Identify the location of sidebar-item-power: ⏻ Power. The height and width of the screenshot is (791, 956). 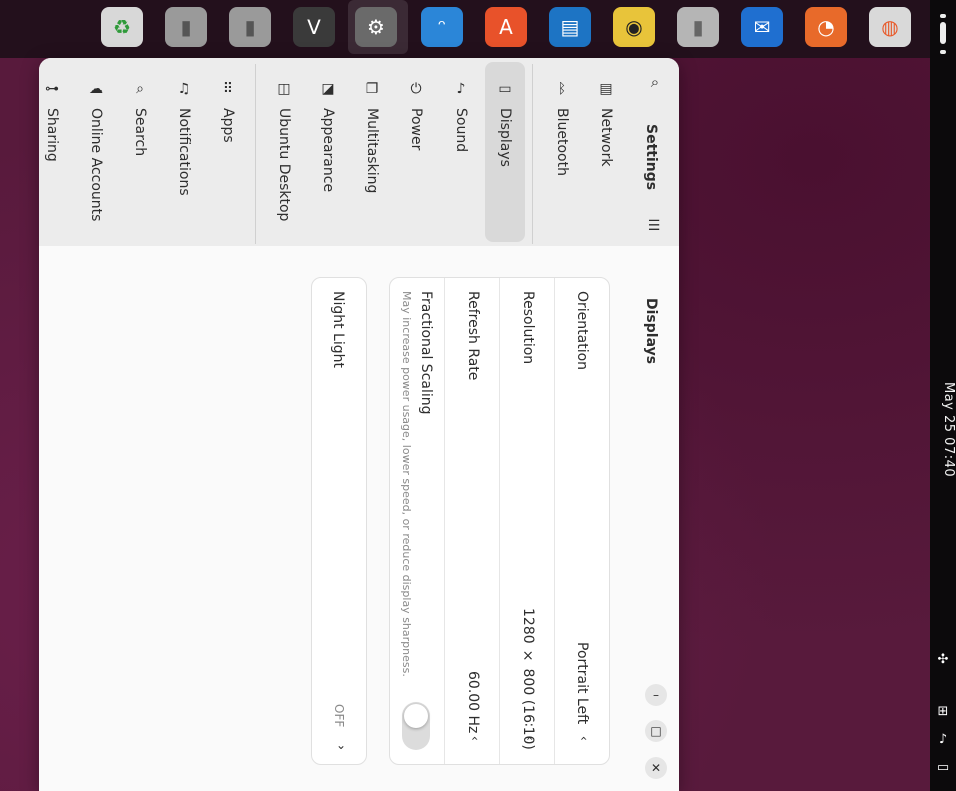
(416, 152).